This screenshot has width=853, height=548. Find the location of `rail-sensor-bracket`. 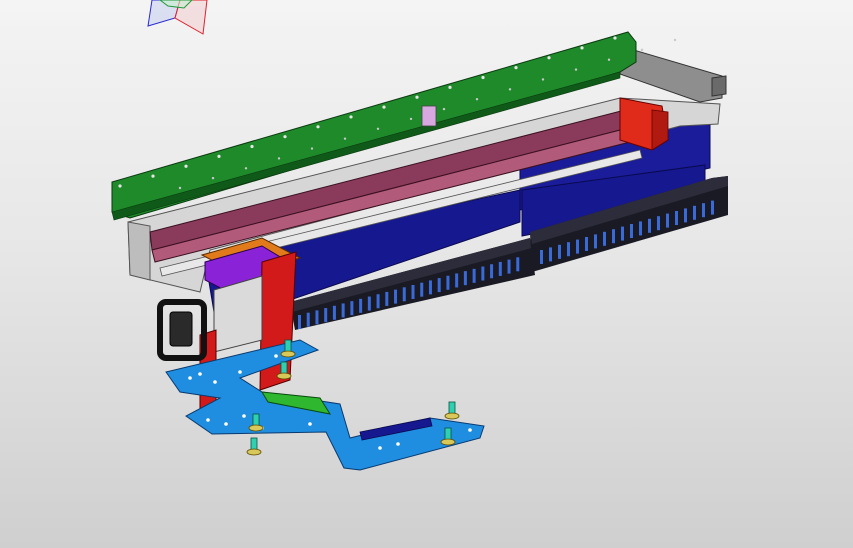

rail-sensor-bracket is located at coordinates (429, 116).